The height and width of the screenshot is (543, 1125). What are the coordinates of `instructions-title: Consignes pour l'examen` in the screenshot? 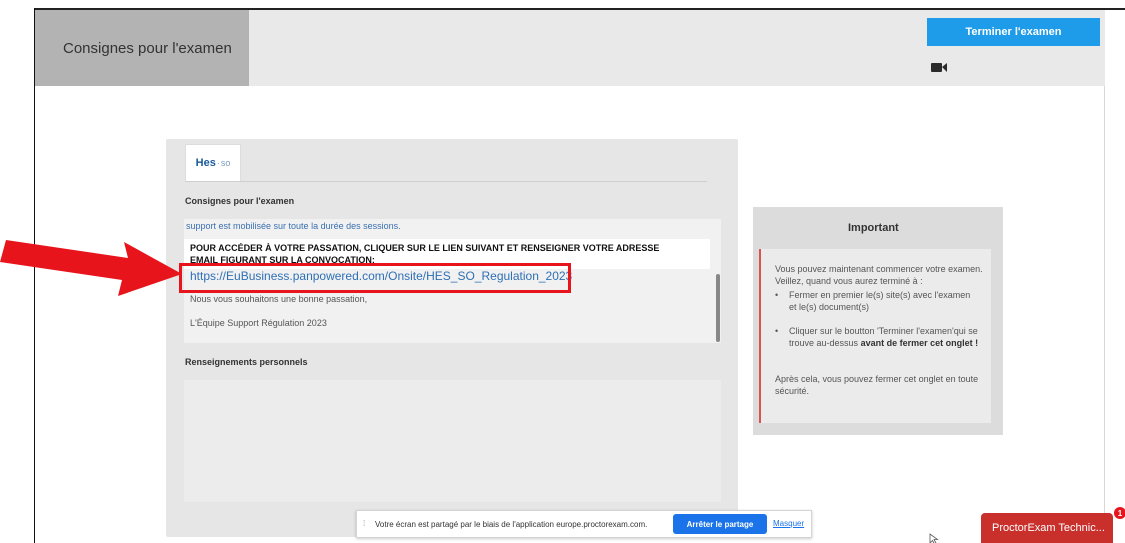 It's located at (240, 201).